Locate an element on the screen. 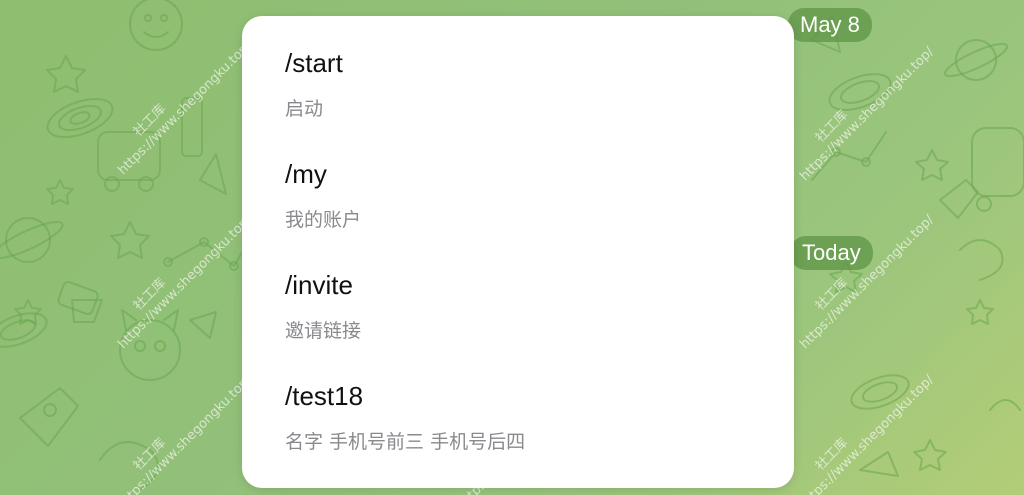  command-description: 名字 手机号前三 手机号后四 is located at coordinates (405, 442).